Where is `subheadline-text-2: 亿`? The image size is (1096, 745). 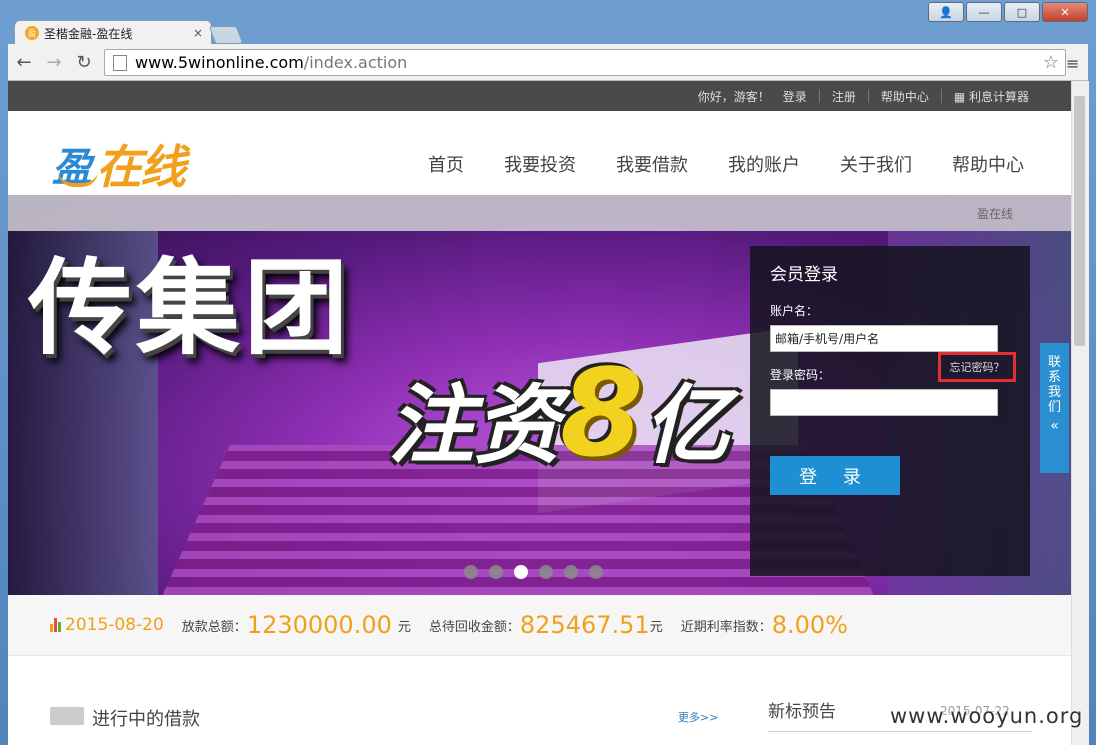 subheadline-text-2: 亿 is located at coordinates (686, 426).